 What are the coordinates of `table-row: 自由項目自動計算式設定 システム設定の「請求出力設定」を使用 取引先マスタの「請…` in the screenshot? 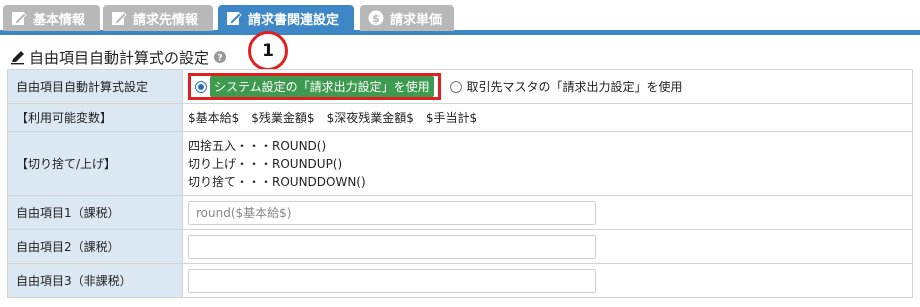 It's located at (460, 86).